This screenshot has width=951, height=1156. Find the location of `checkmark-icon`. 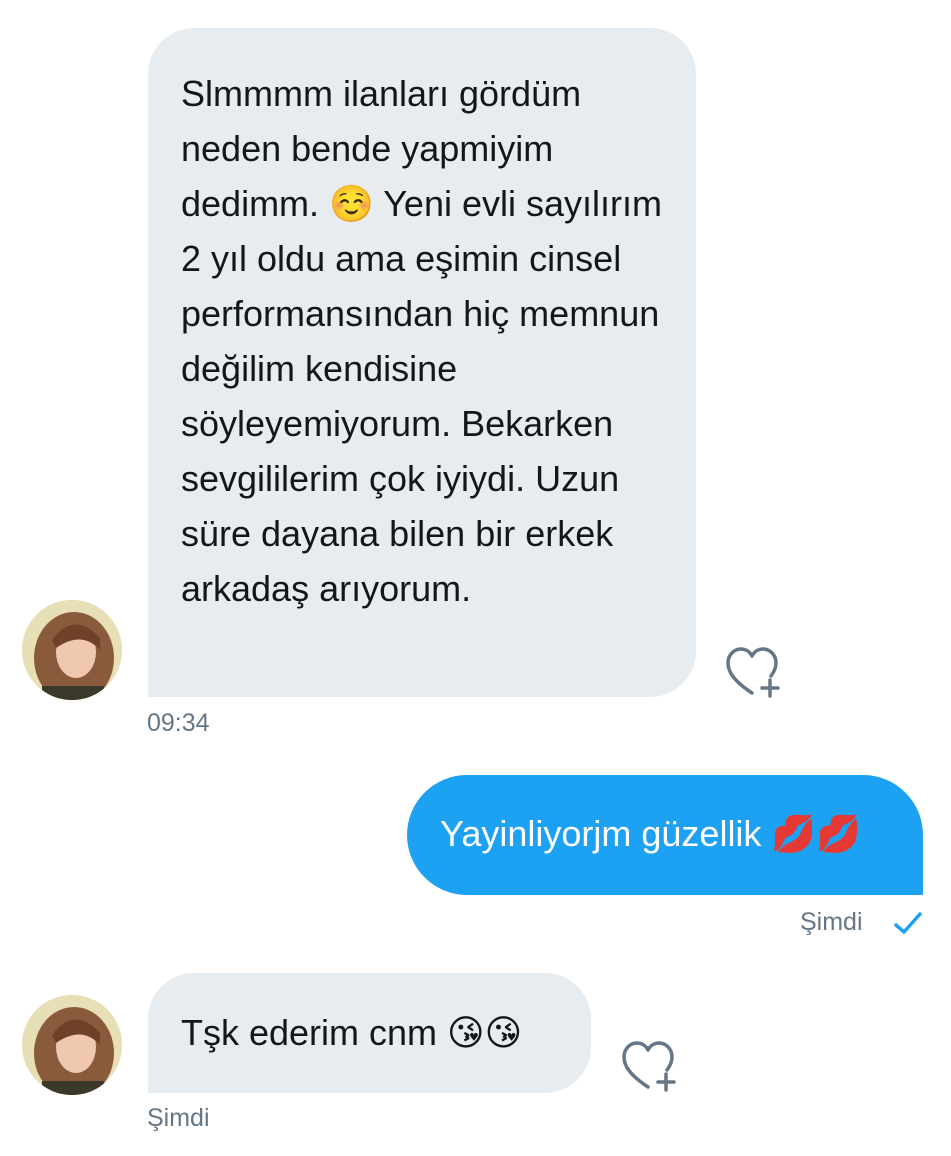

checkmark-icon is located at coordinates (908, 923).